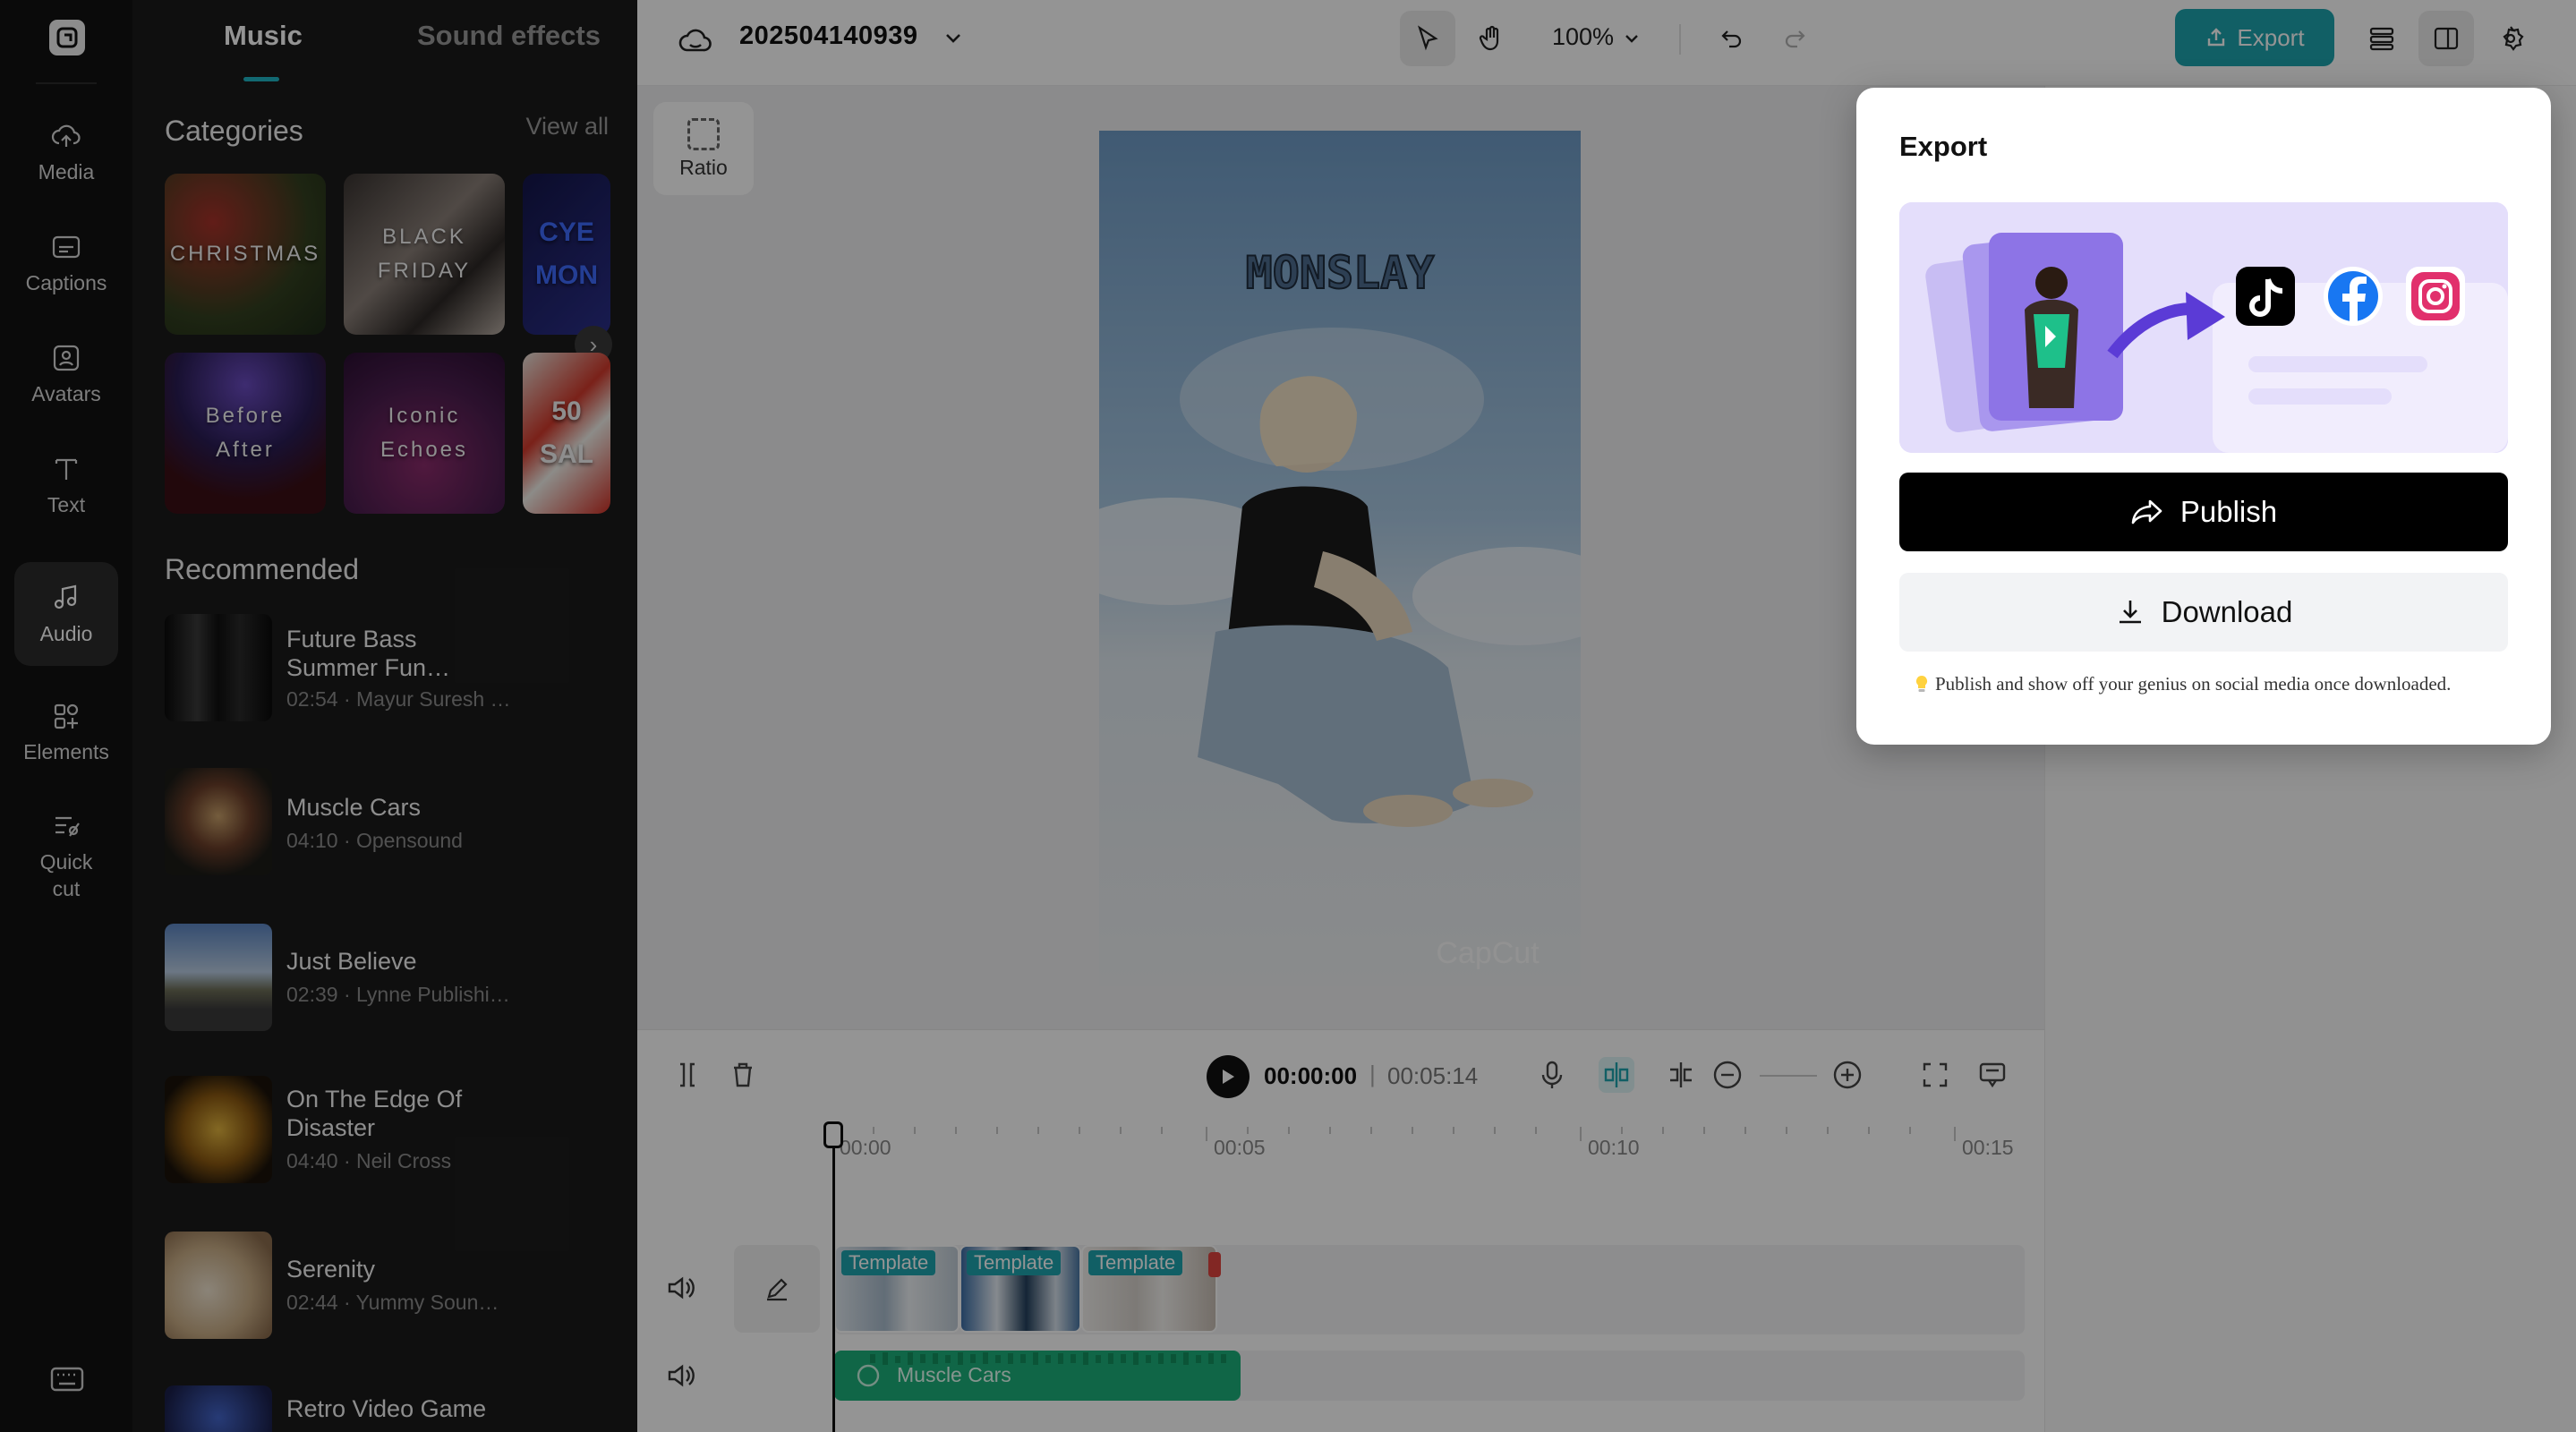 The height and width of the screenshot is (1432, 2576). Describe the element at coordinates (1943, 146) in the screenshot. I see `export-popup-title: Export` at that location.